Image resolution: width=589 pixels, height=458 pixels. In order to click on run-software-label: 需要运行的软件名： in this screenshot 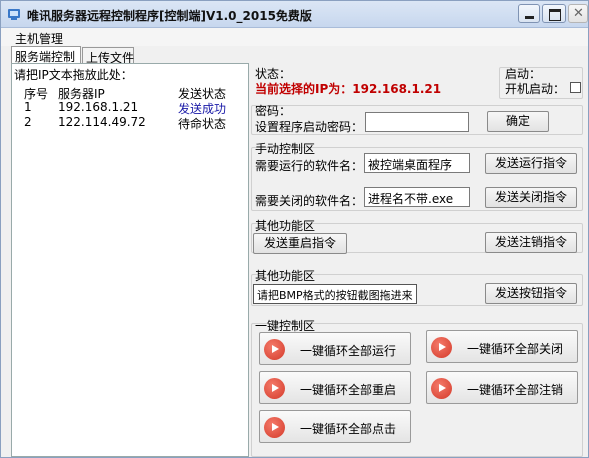, I will do `click(309, 166)`.